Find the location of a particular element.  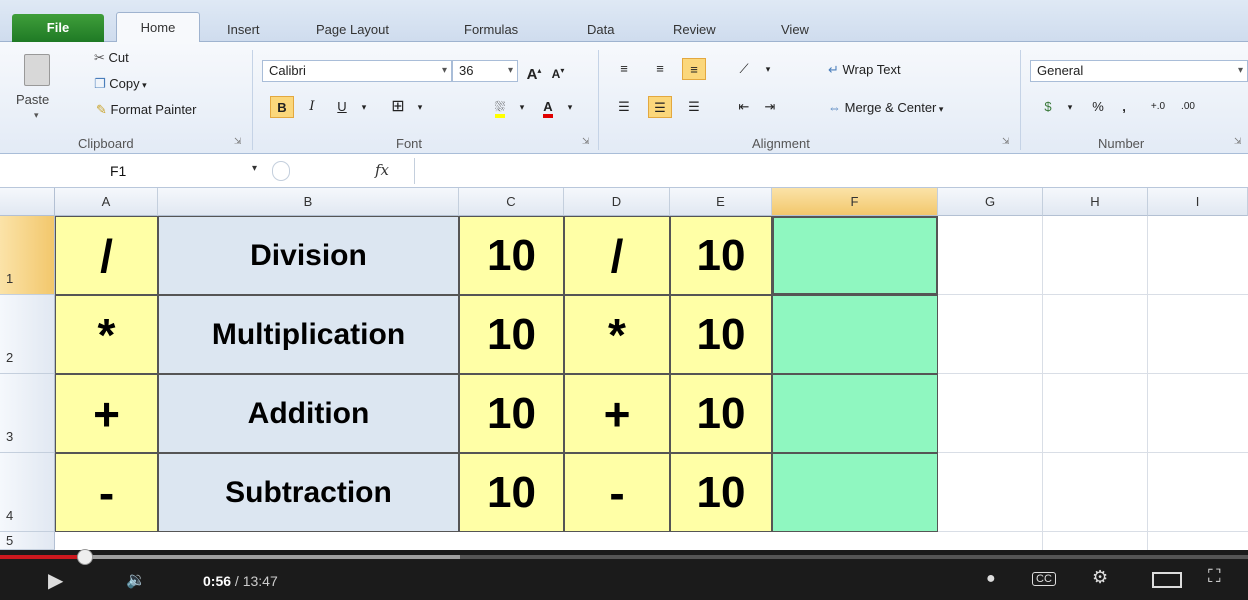

row-header-1: 1 is located at coordinates (27, 255).